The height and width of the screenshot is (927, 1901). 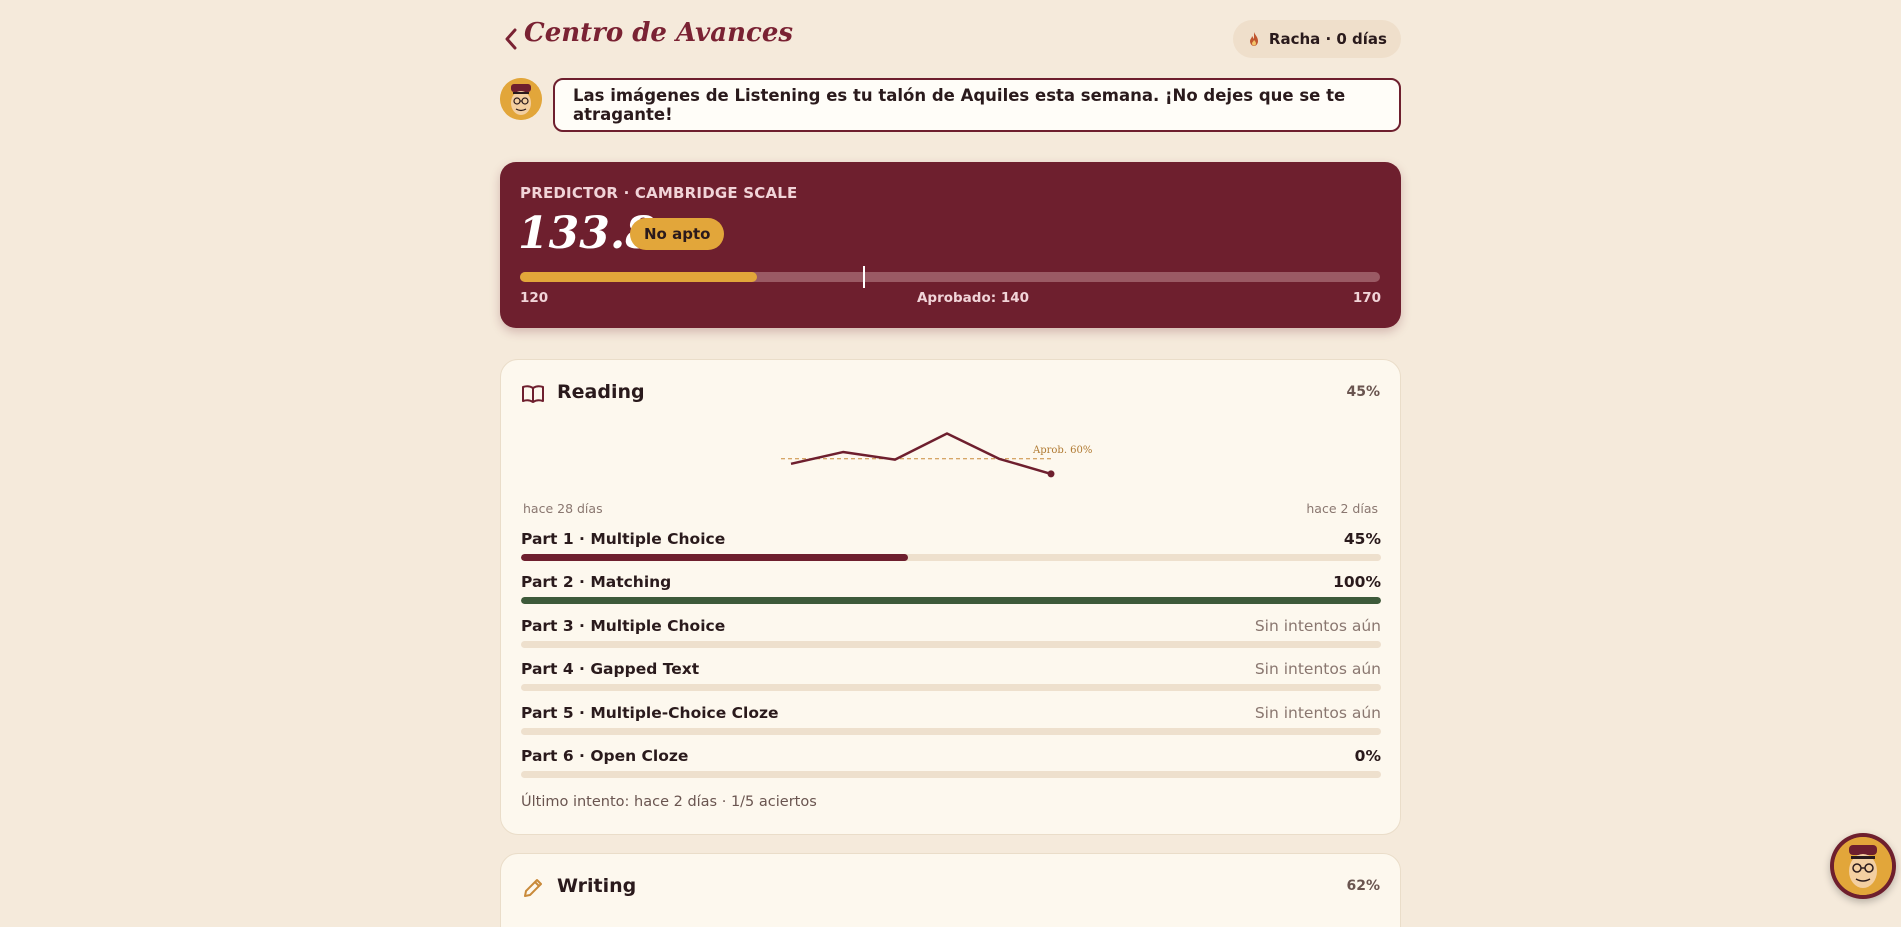 I want to click on flame-icon, so click(x=1253, y=39).